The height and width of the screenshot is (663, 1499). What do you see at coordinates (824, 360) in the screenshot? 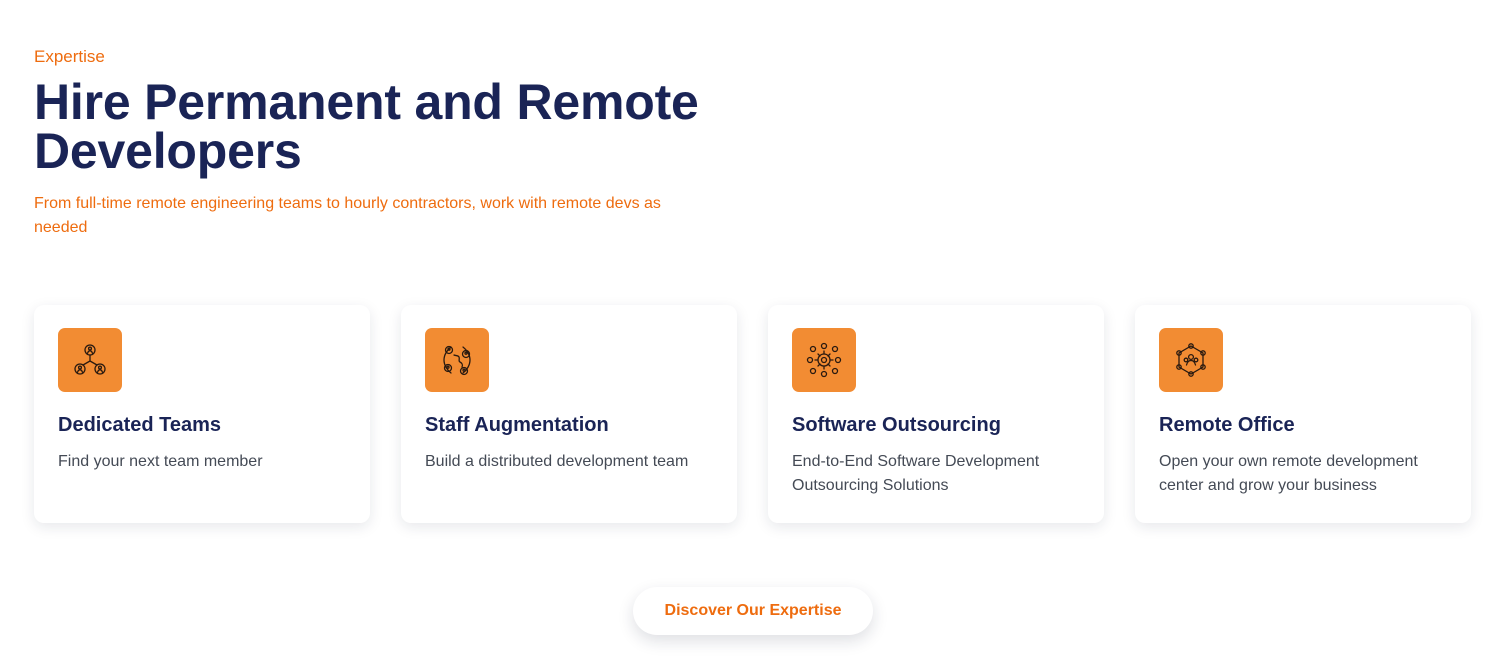
I see `outsourcing-gear-icon` at bounding box center [824, 360].